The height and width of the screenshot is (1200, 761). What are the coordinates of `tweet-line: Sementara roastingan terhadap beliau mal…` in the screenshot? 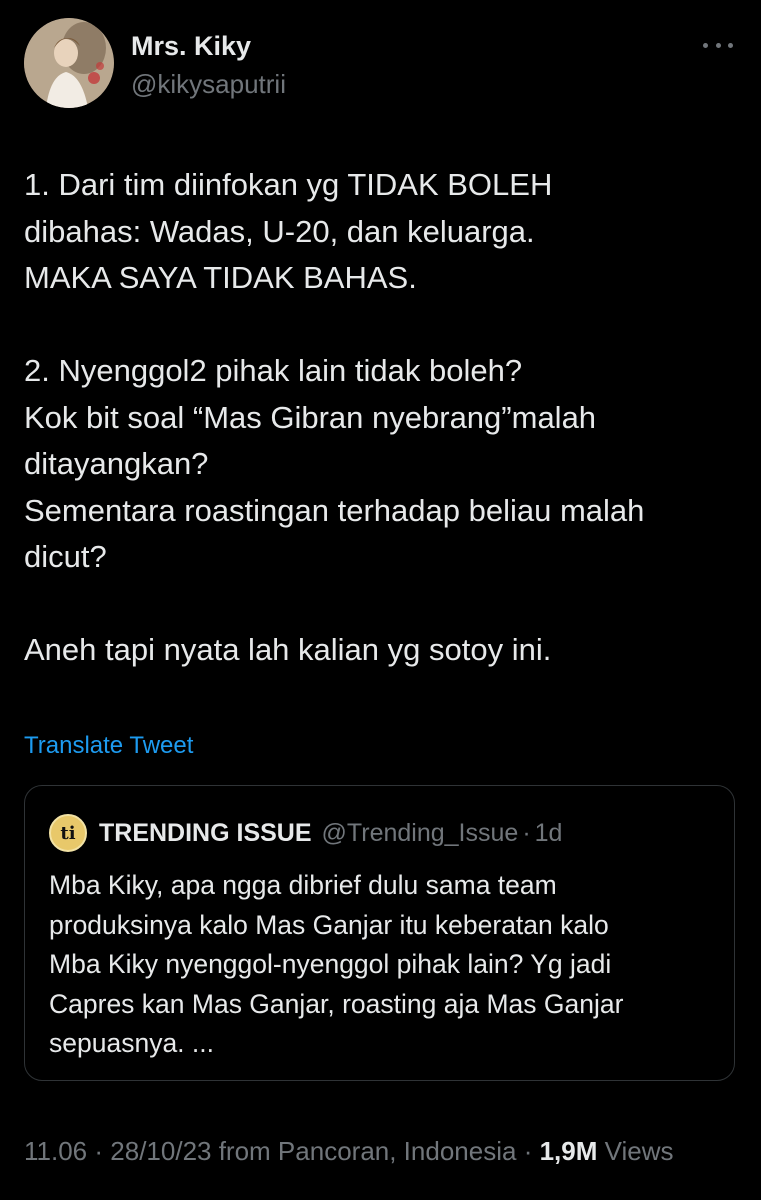 It's located at (334, 510).